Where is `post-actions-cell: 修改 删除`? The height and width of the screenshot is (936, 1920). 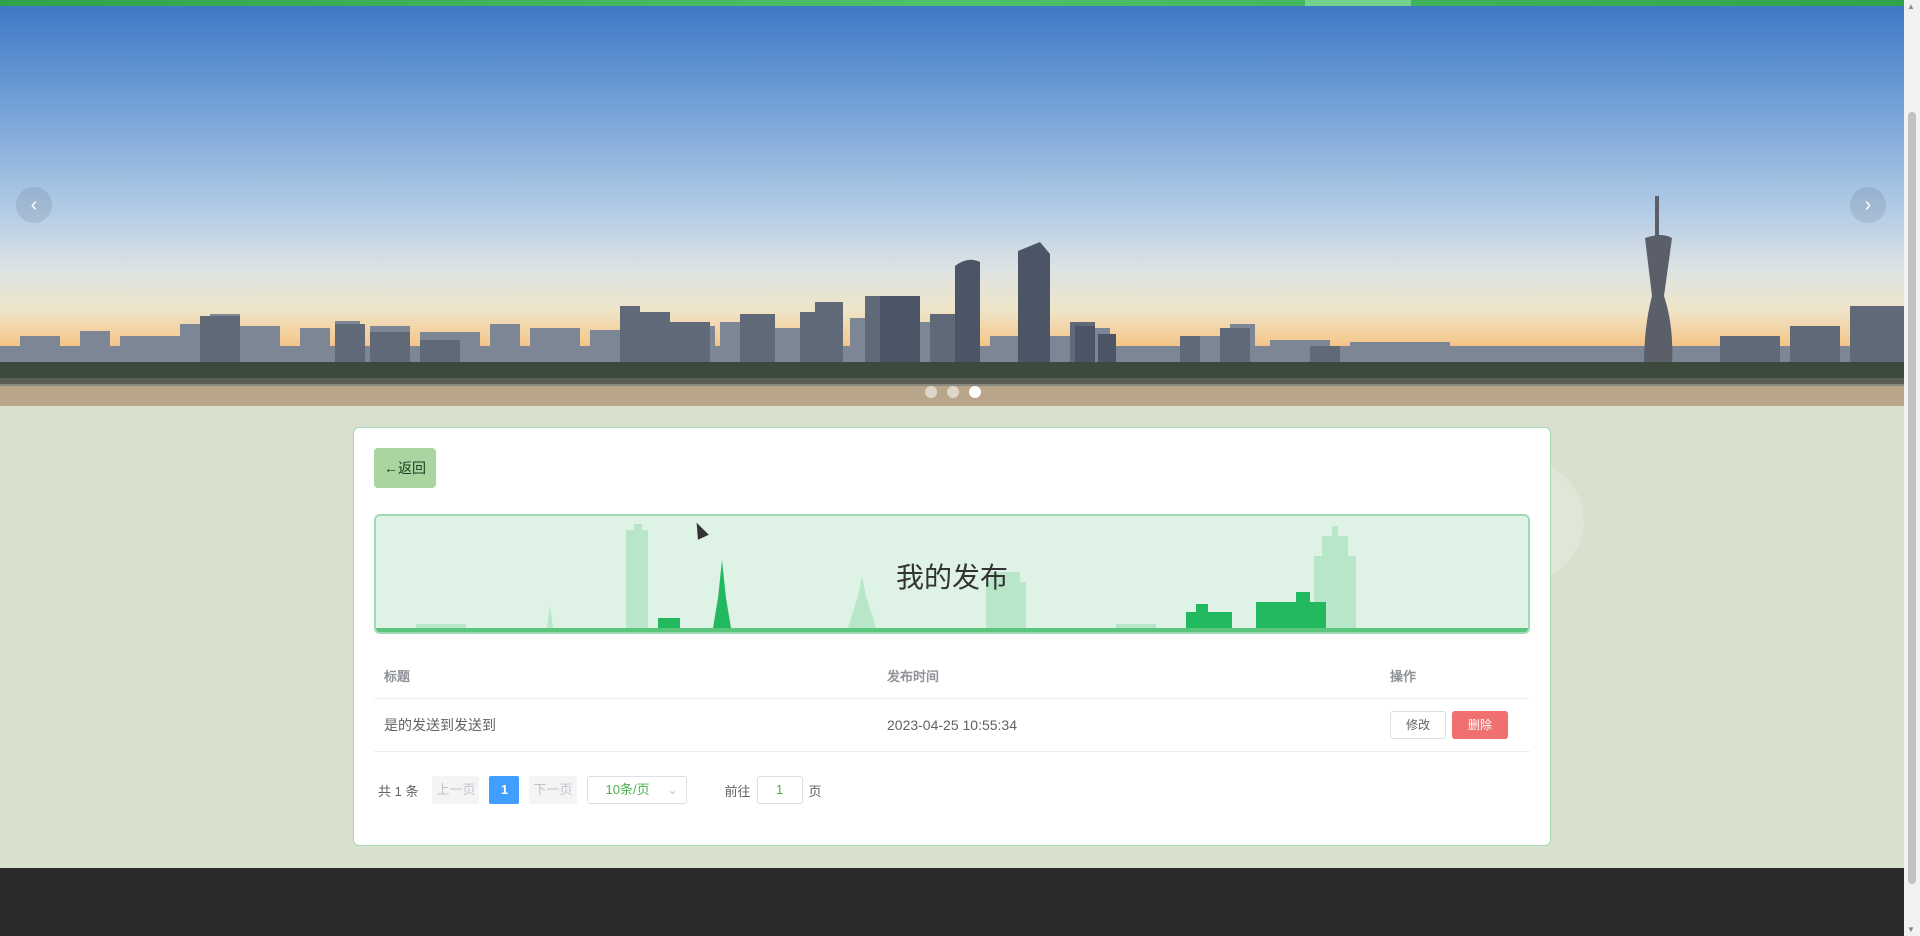
post-actions-cell: 修改 删除 is located at coordinates (1455, 725).